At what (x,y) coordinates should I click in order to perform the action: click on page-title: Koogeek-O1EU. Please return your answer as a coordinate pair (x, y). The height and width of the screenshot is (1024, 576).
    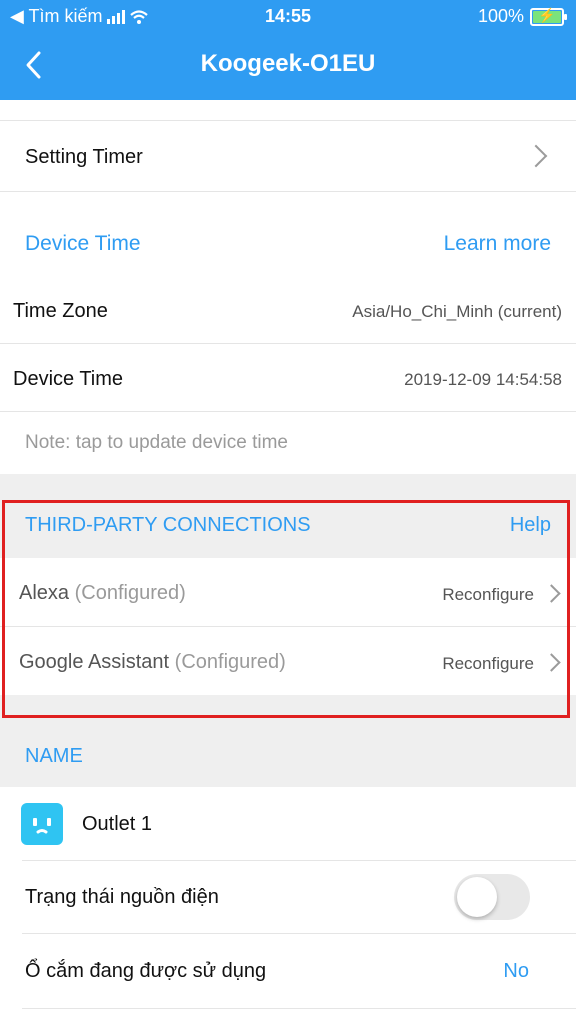
    Looking at the image, I should click on (288, 63).